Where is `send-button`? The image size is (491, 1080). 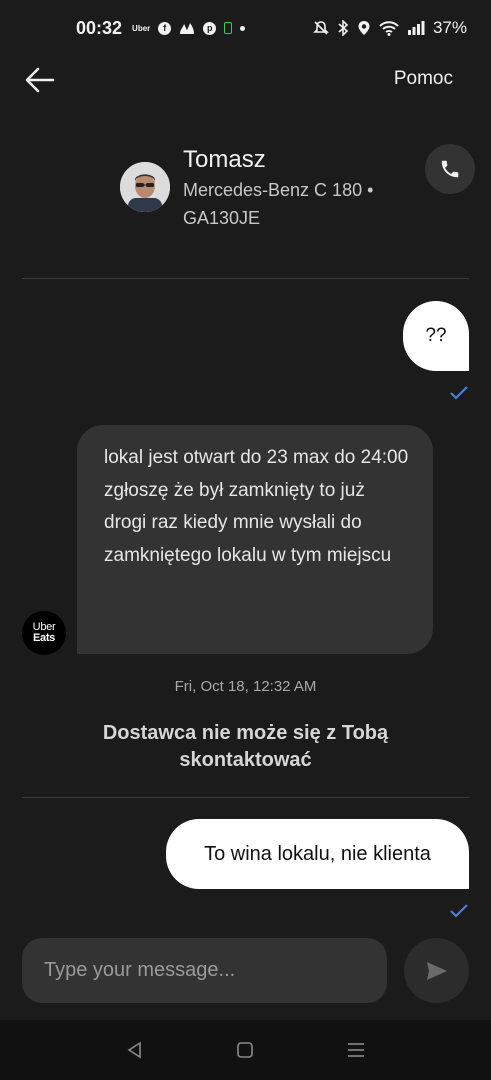
send-button is located at coordinates (436, 970).